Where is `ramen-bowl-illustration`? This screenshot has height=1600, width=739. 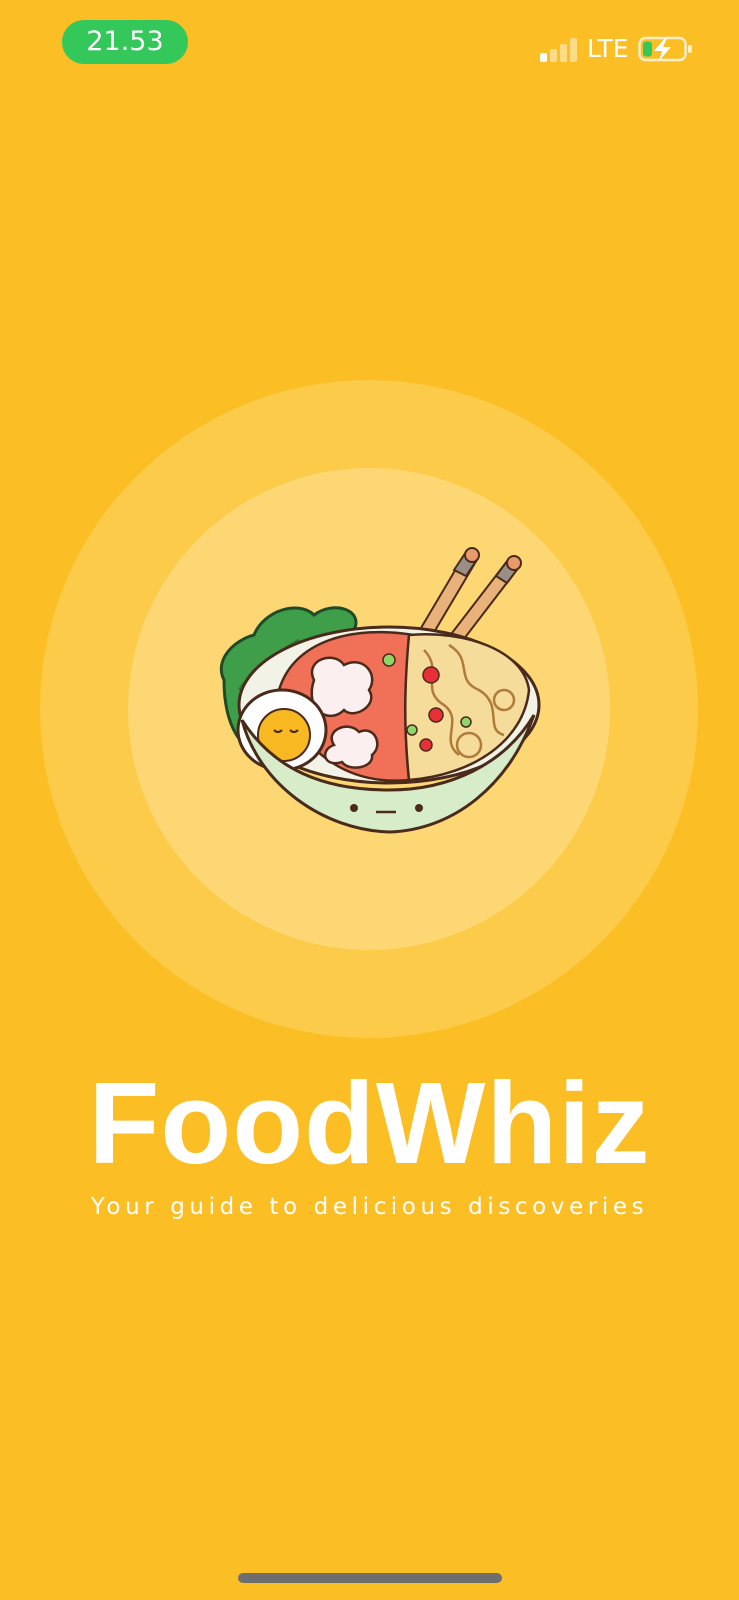
ramen-bowl-illustration is located at coordinates (380, 690).